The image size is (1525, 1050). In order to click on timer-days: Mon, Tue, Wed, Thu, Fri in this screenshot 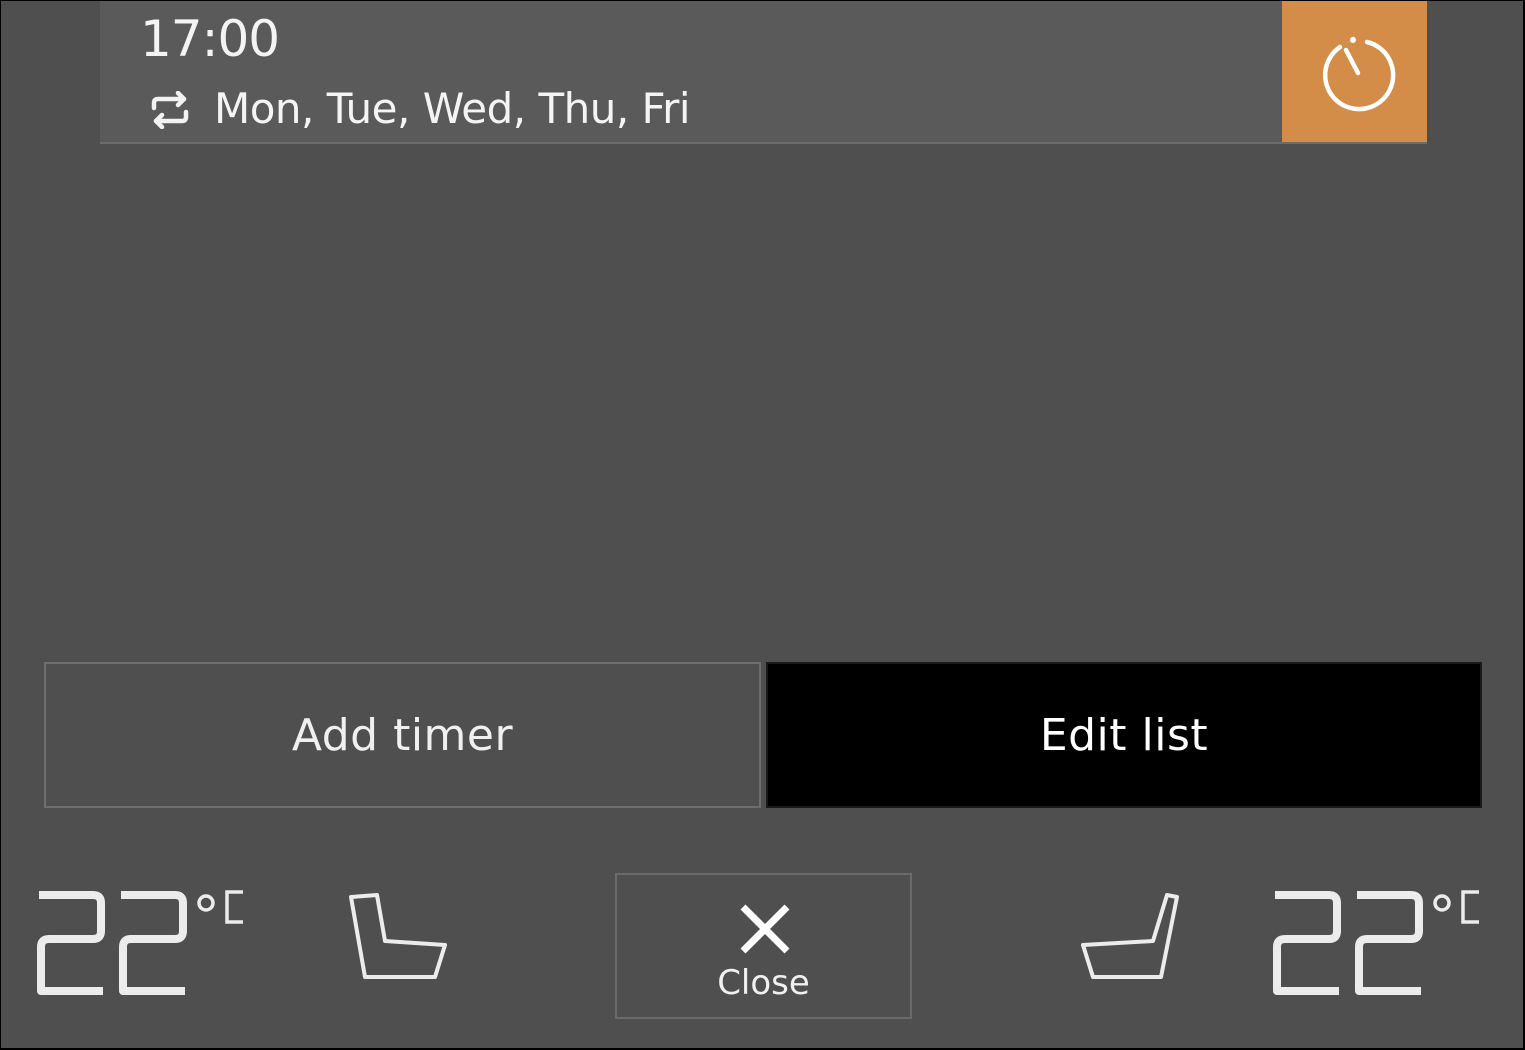, I will do `click(452, 108)`.